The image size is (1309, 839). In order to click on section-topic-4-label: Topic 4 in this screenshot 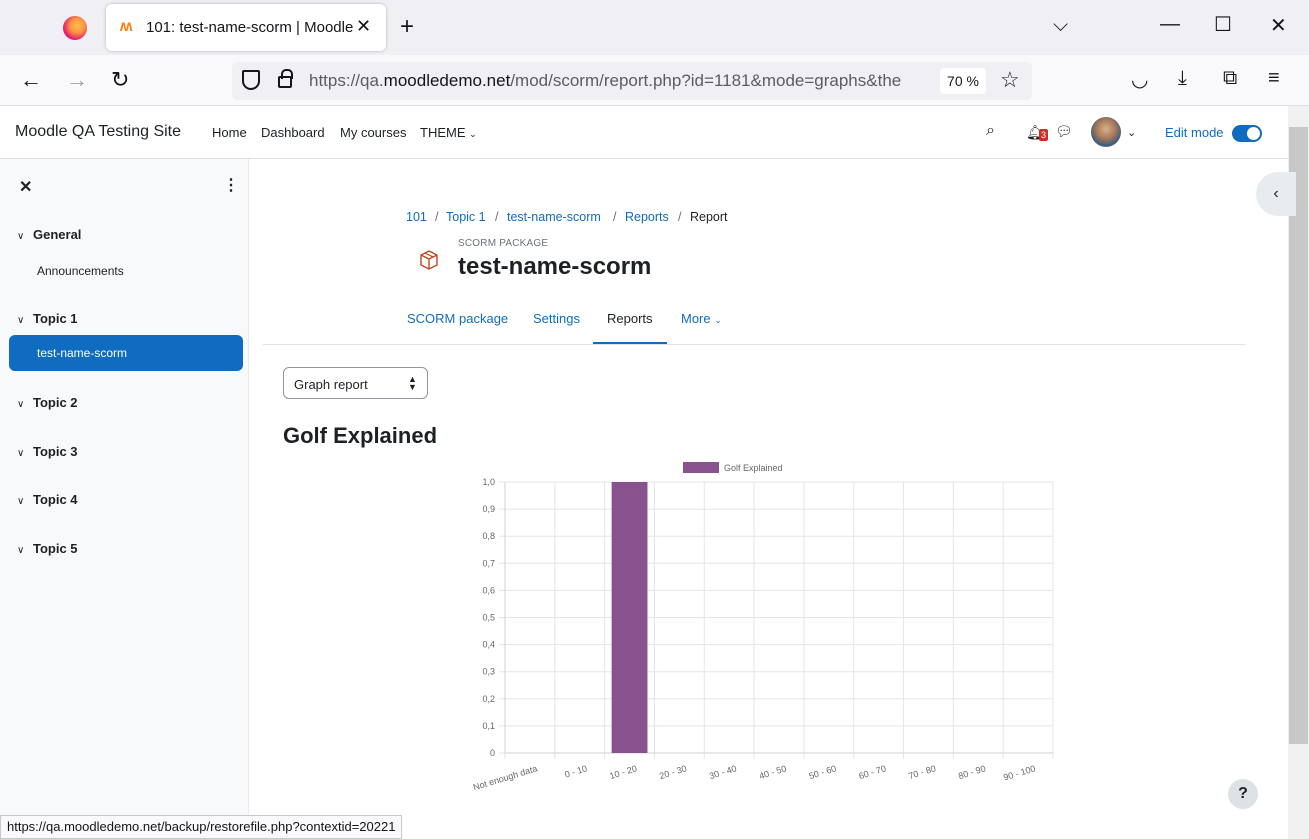, I will do `click(55, 499)`.